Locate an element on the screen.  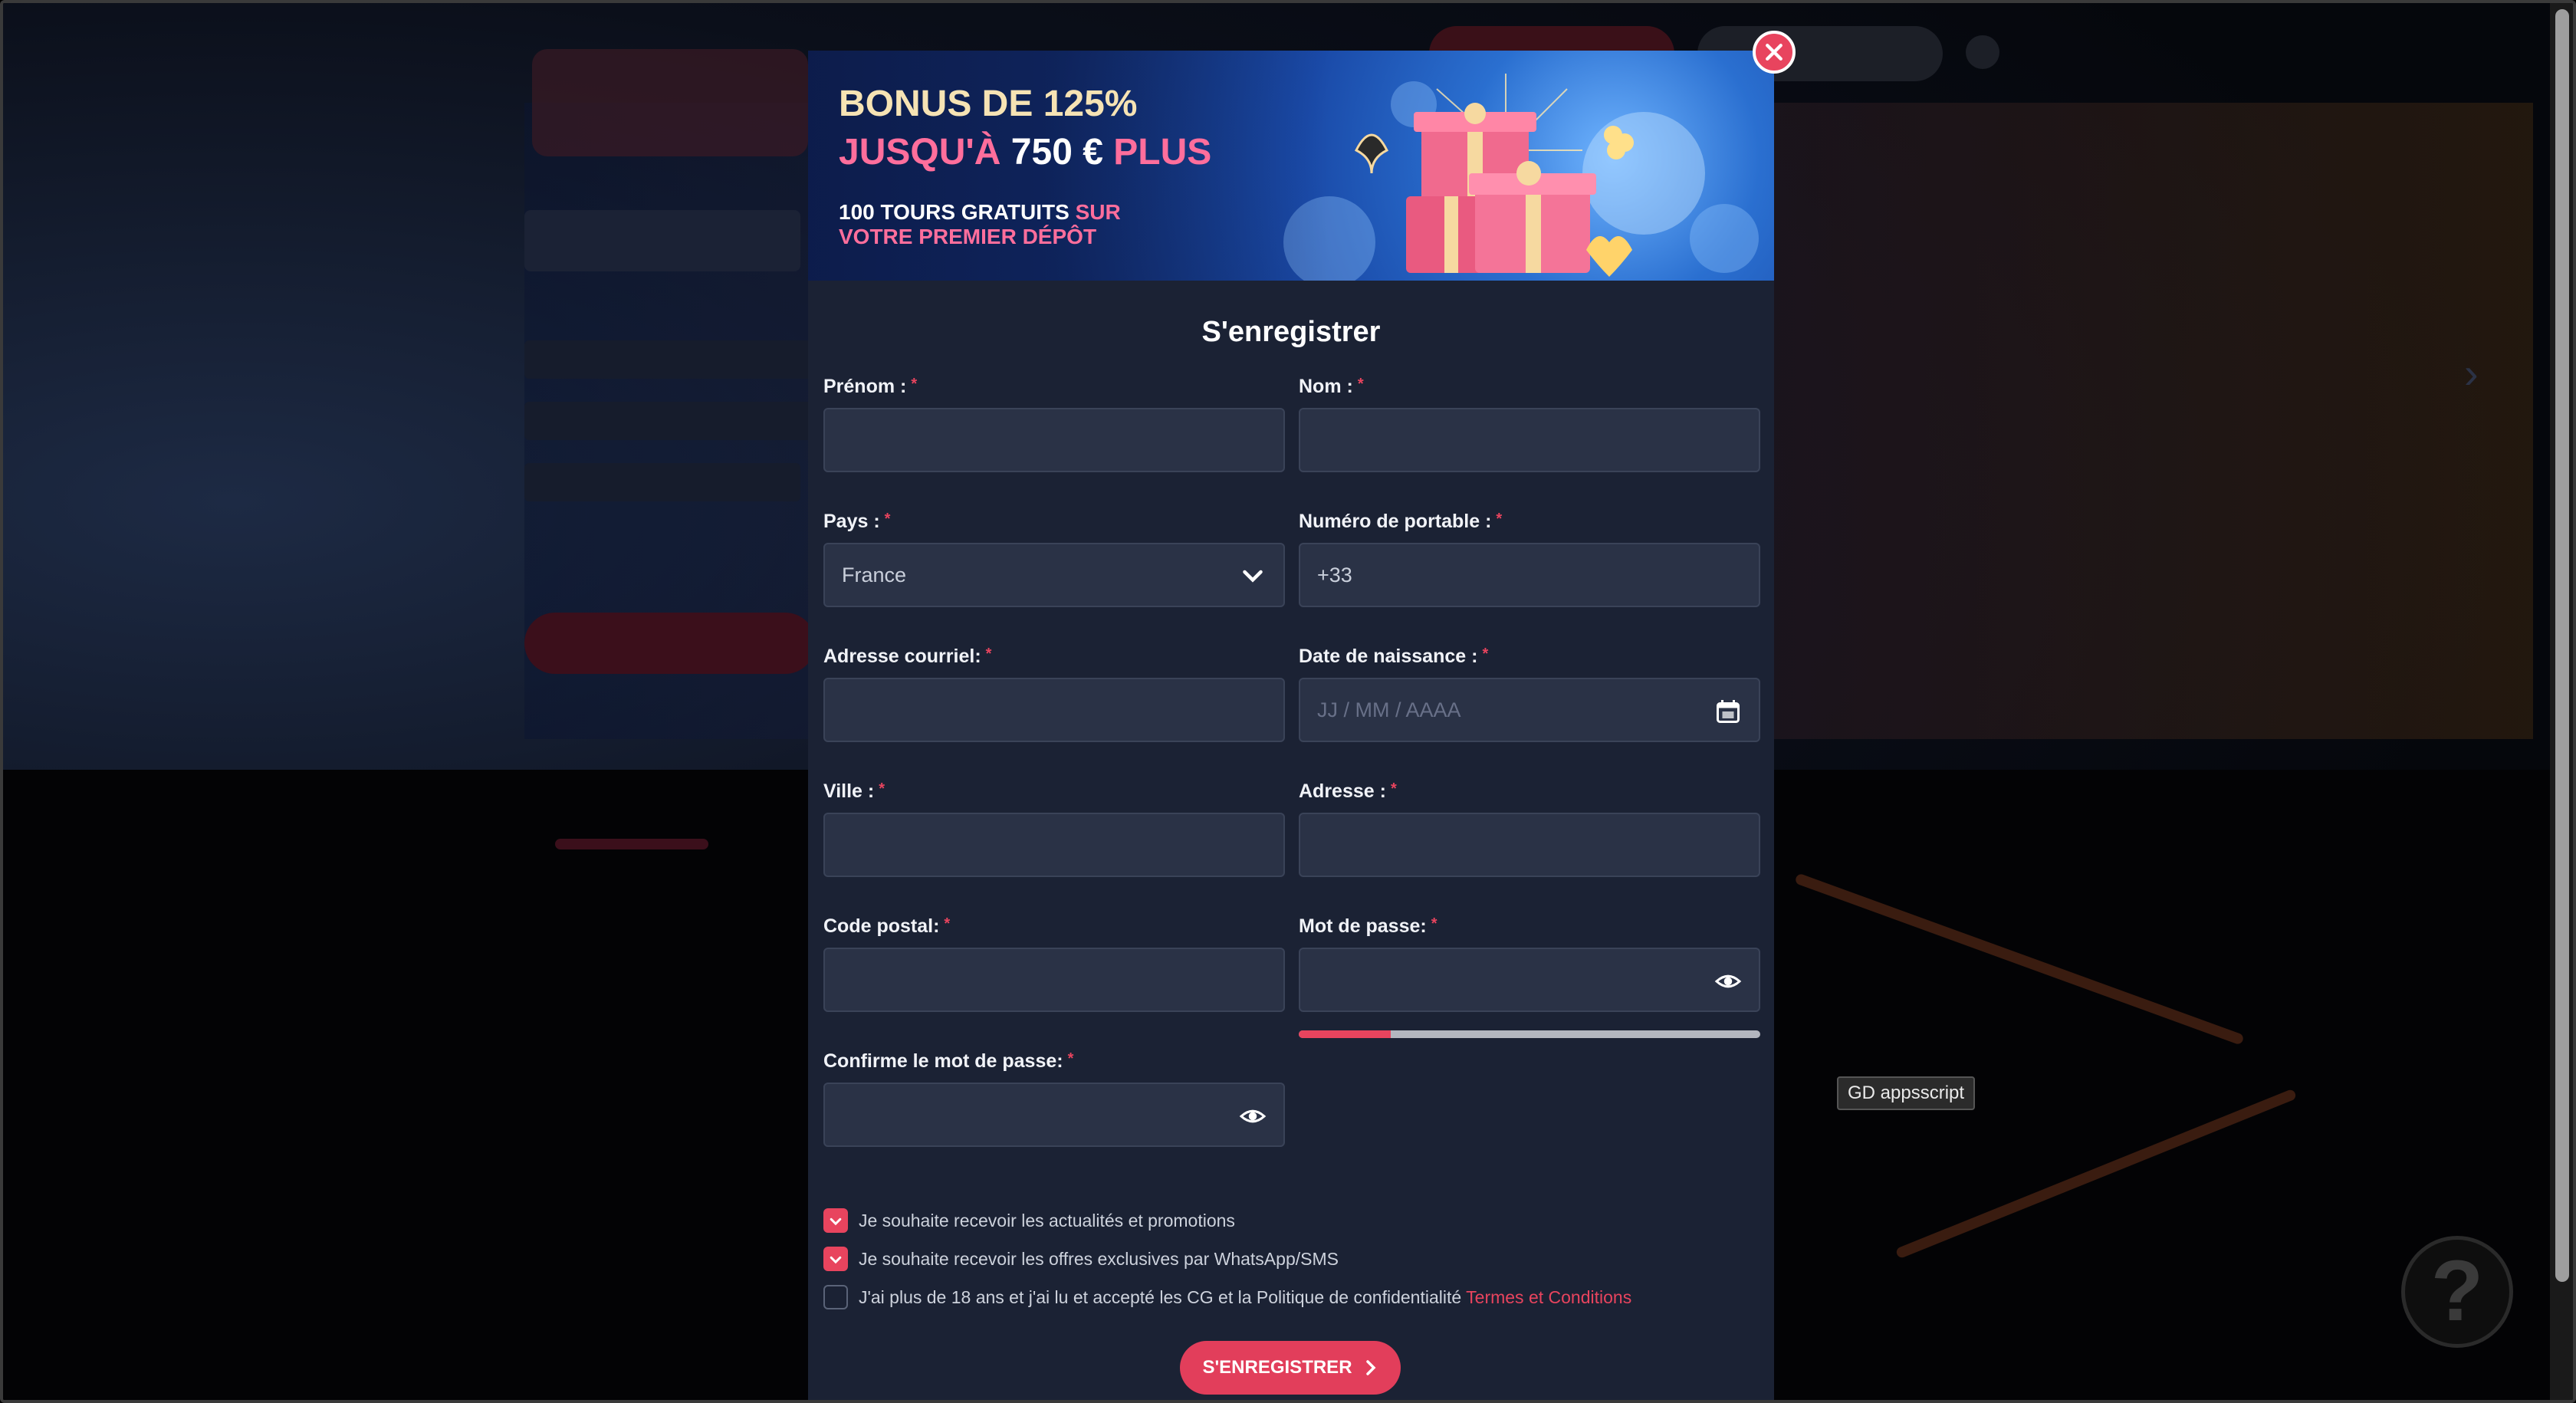
field-adresse: Adresse : * is located at coordinates (1529, 829).